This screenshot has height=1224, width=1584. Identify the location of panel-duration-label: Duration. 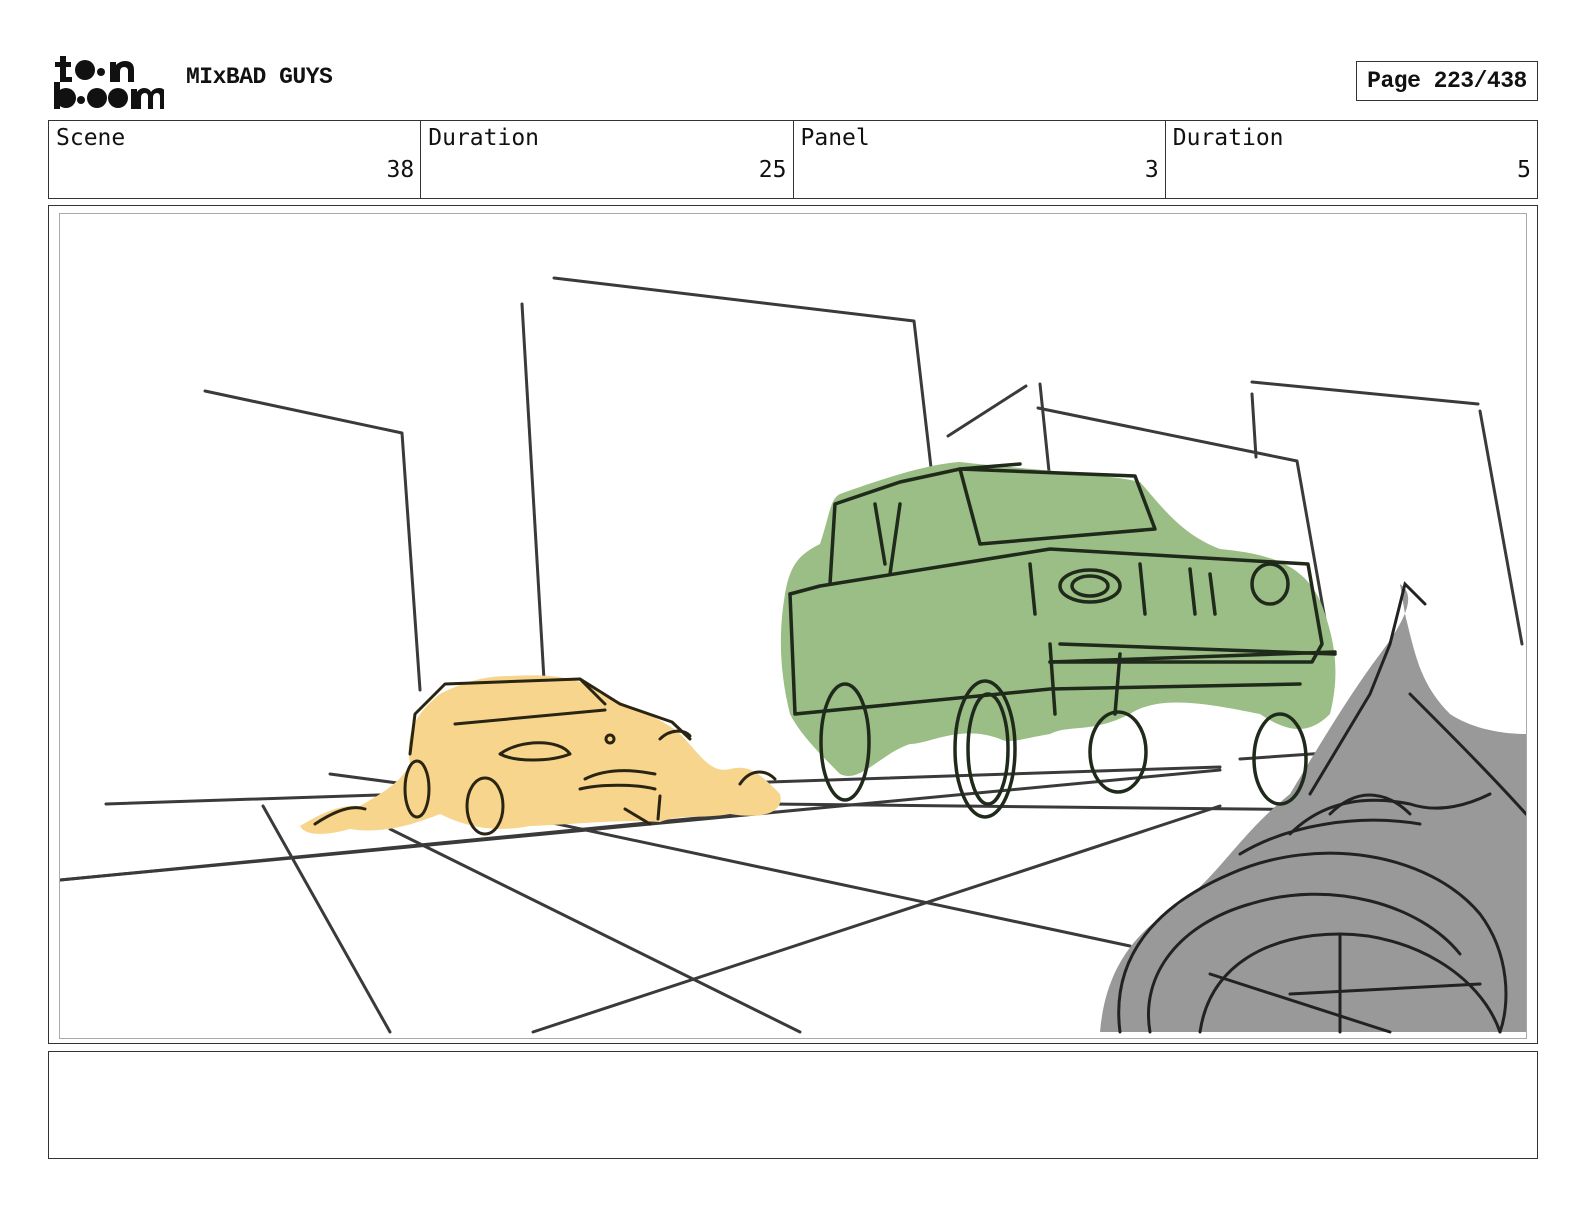
(1228, 138).